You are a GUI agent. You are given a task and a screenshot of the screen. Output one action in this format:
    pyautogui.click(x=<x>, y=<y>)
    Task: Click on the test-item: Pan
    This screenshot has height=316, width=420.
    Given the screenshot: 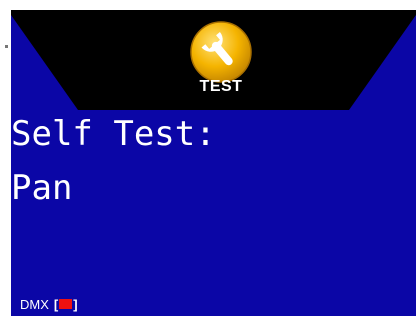 What is the action you would take?
    pyautogui.click(x=42, y=188)
    